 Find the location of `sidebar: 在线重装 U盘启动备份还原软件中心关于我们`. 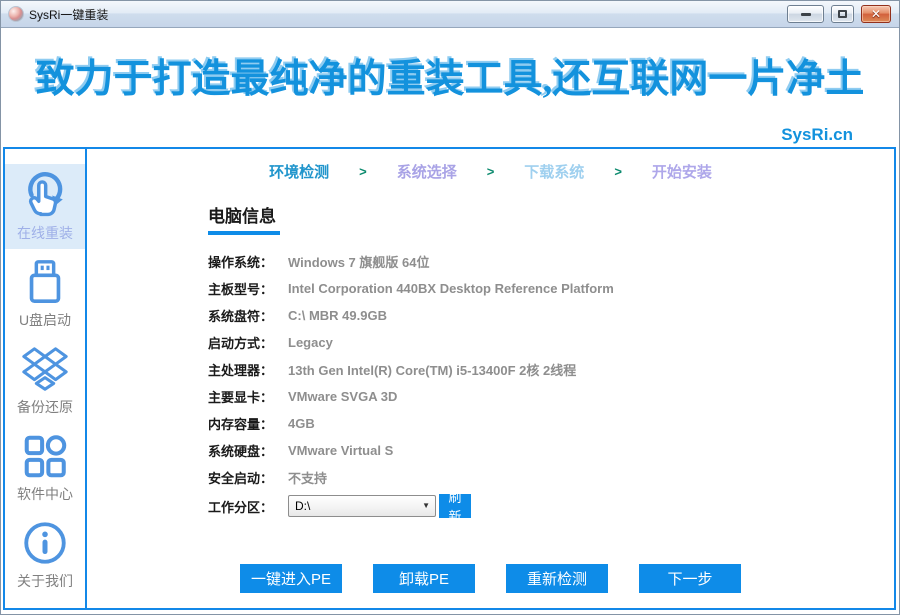

sidebar: 在线重装 U盘启动备份还原软件中心关于我们 is located at coordinates (46, 378).